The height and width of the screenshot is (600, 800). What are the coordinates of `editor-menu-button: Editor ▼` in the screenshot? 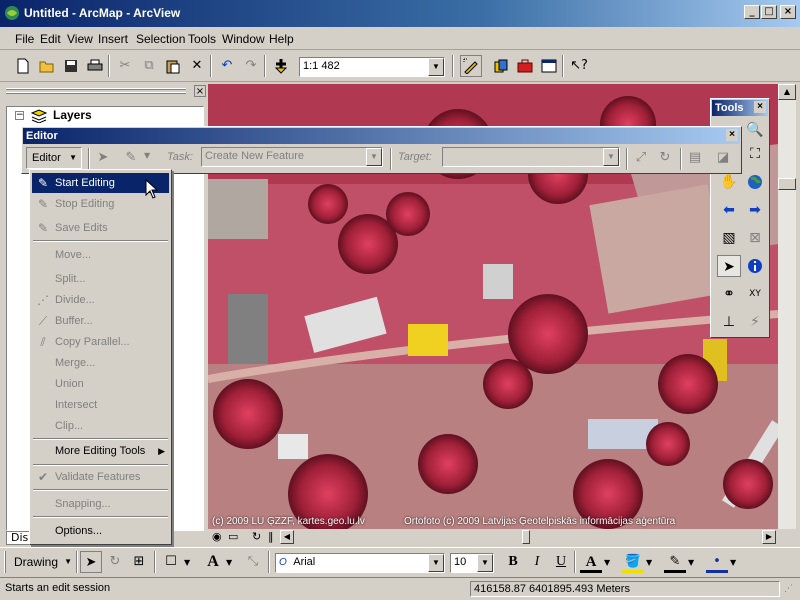 It's located at (54, 158).